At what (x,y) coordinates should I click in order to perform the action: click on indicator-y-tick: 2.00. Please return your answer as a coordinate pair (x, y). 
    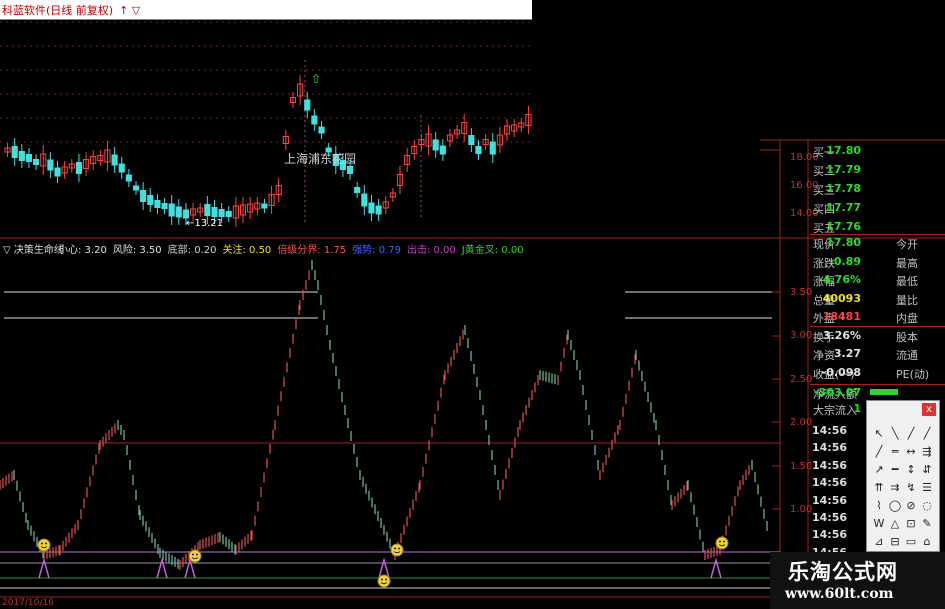
    Looking at the image, I should click on (801, 422).